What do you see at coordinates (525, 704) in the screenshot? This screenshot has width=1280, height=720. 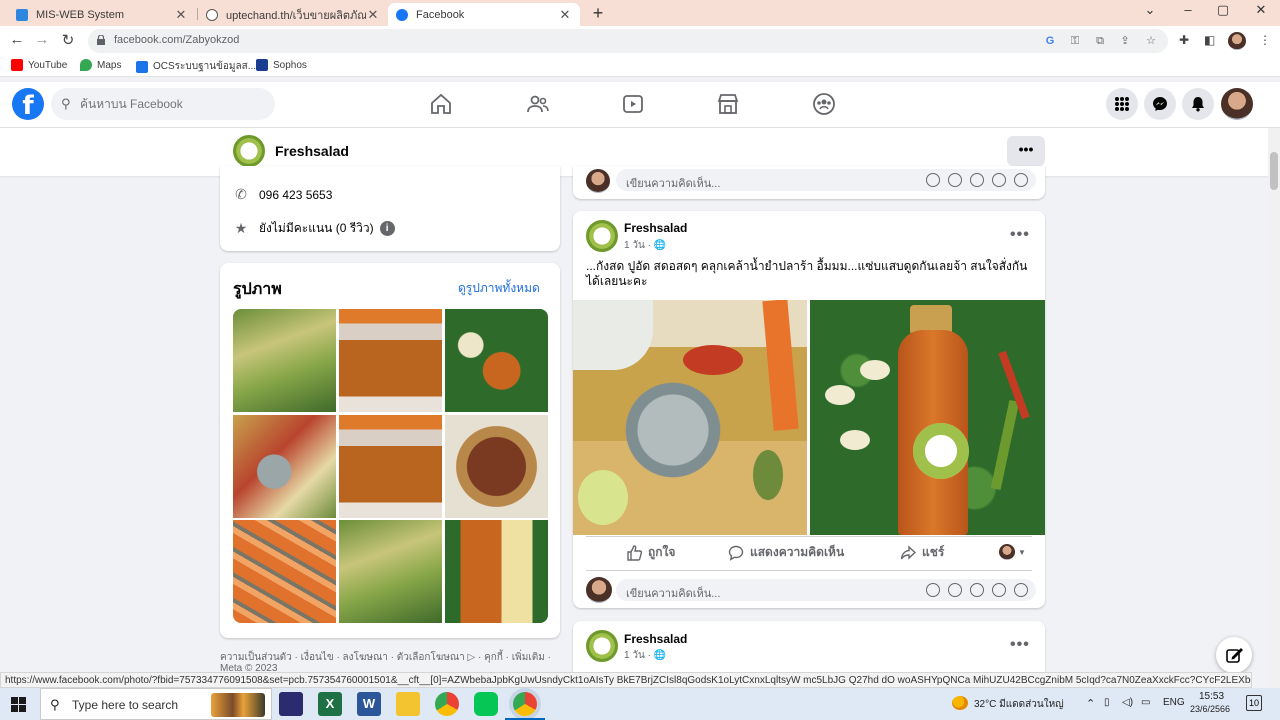 I see `taskbar-app-chrome-active` at bounding box center [525, 704].